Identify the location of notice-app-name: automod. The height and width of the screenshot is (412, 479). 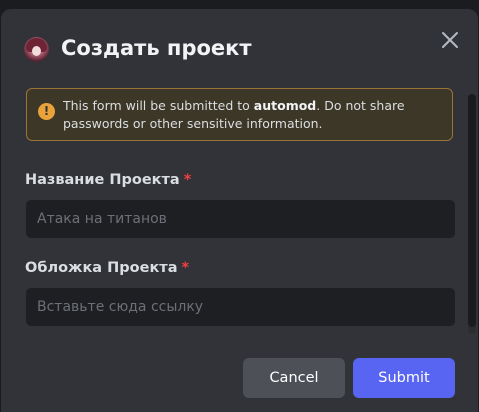
(285, 105).